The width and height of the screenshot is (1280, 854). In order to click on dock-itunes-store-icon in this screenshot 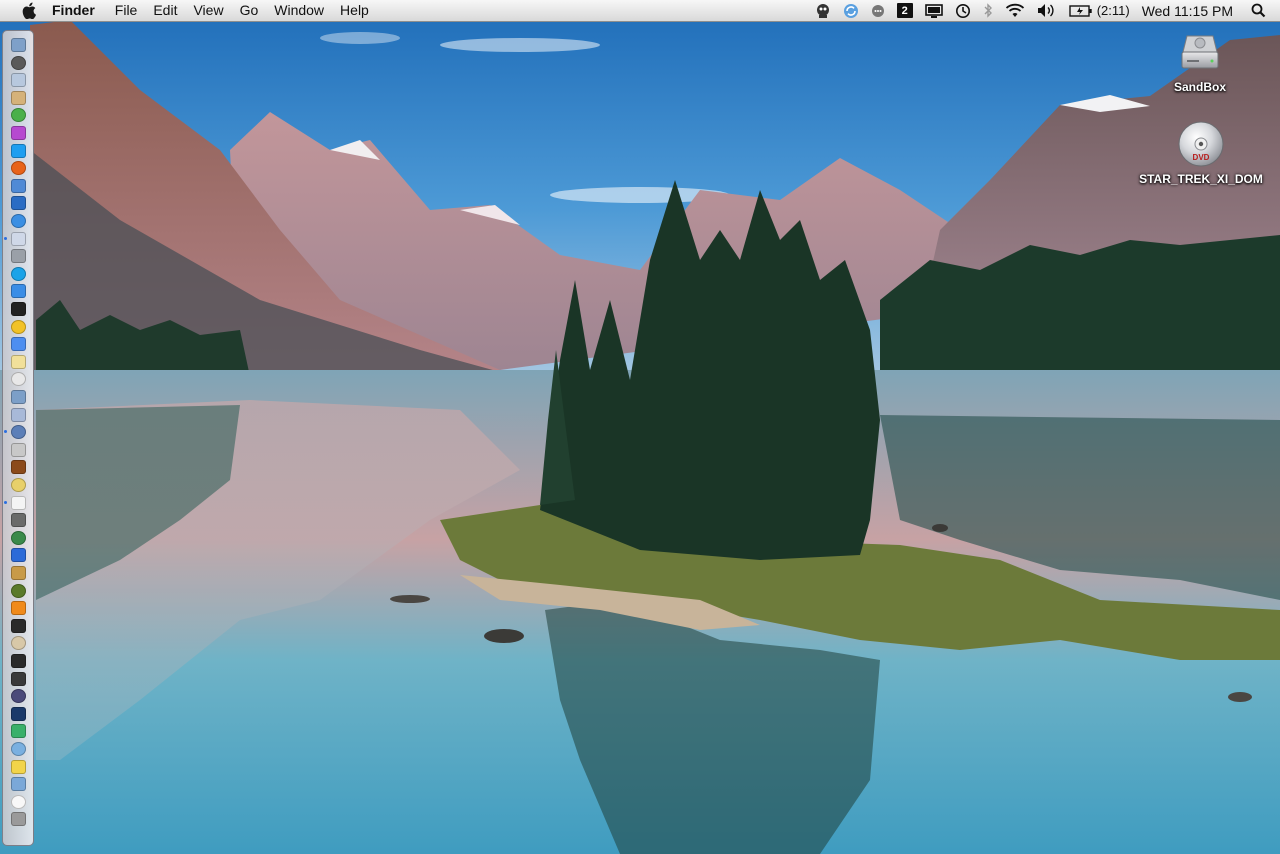, I will do `click(18, 221)`.